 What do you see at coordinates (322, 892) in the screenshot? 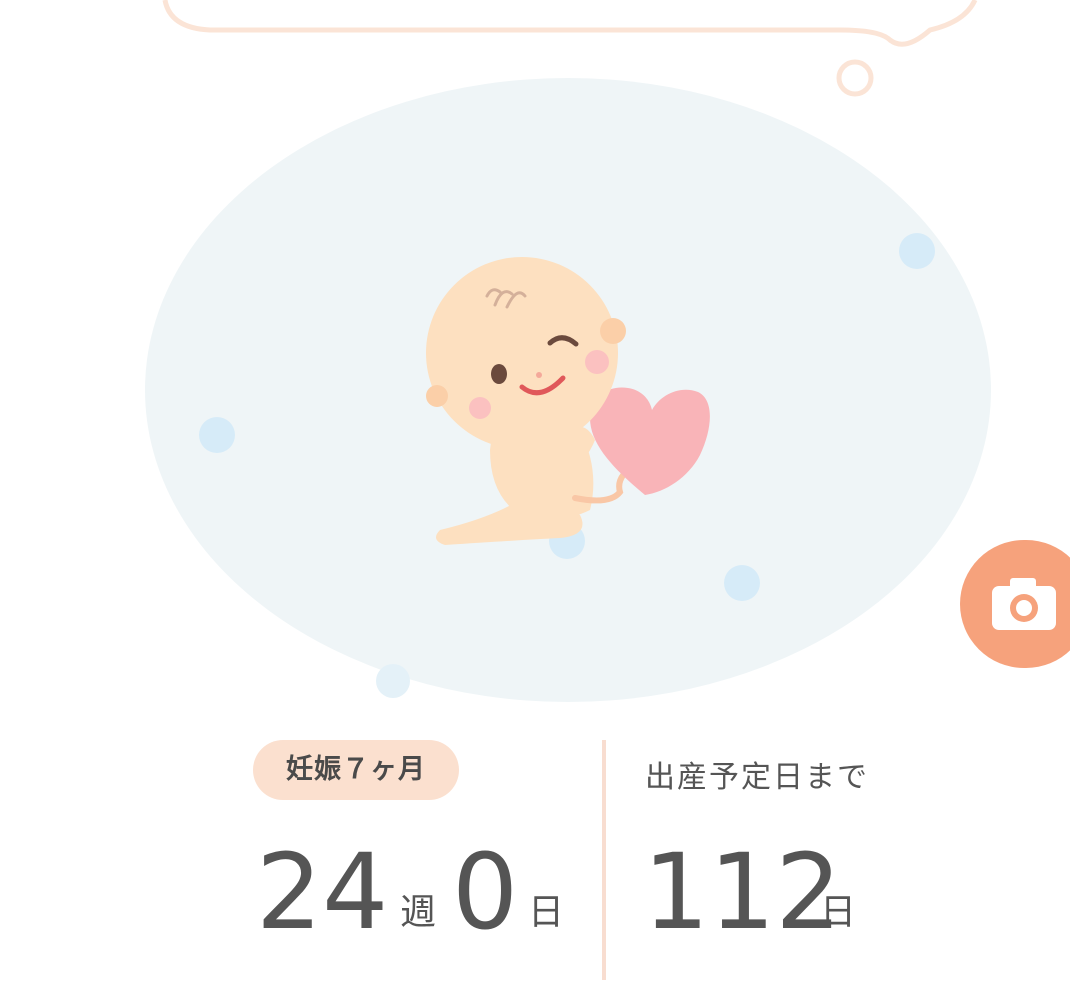
I see `weeks-value: 24` at bounding box center [322, 892].